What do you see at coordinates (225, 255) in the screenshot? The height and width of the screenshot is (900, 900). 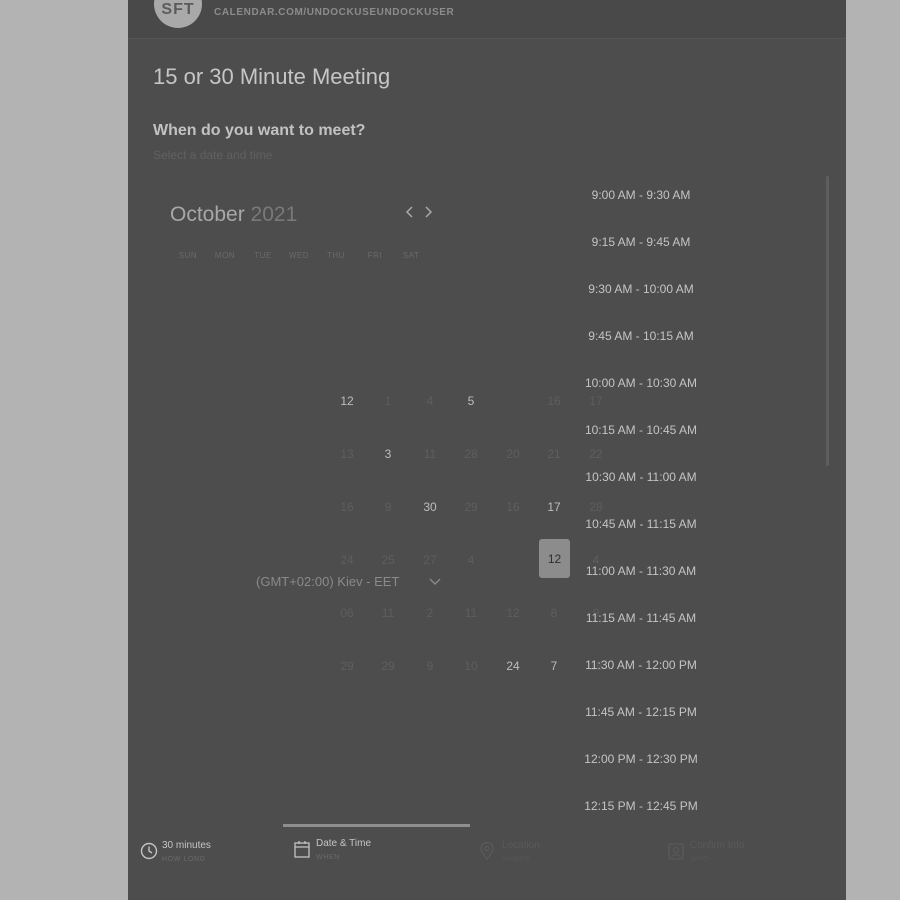 I see `weekday-label: MON` at bounding box center [225, 255].